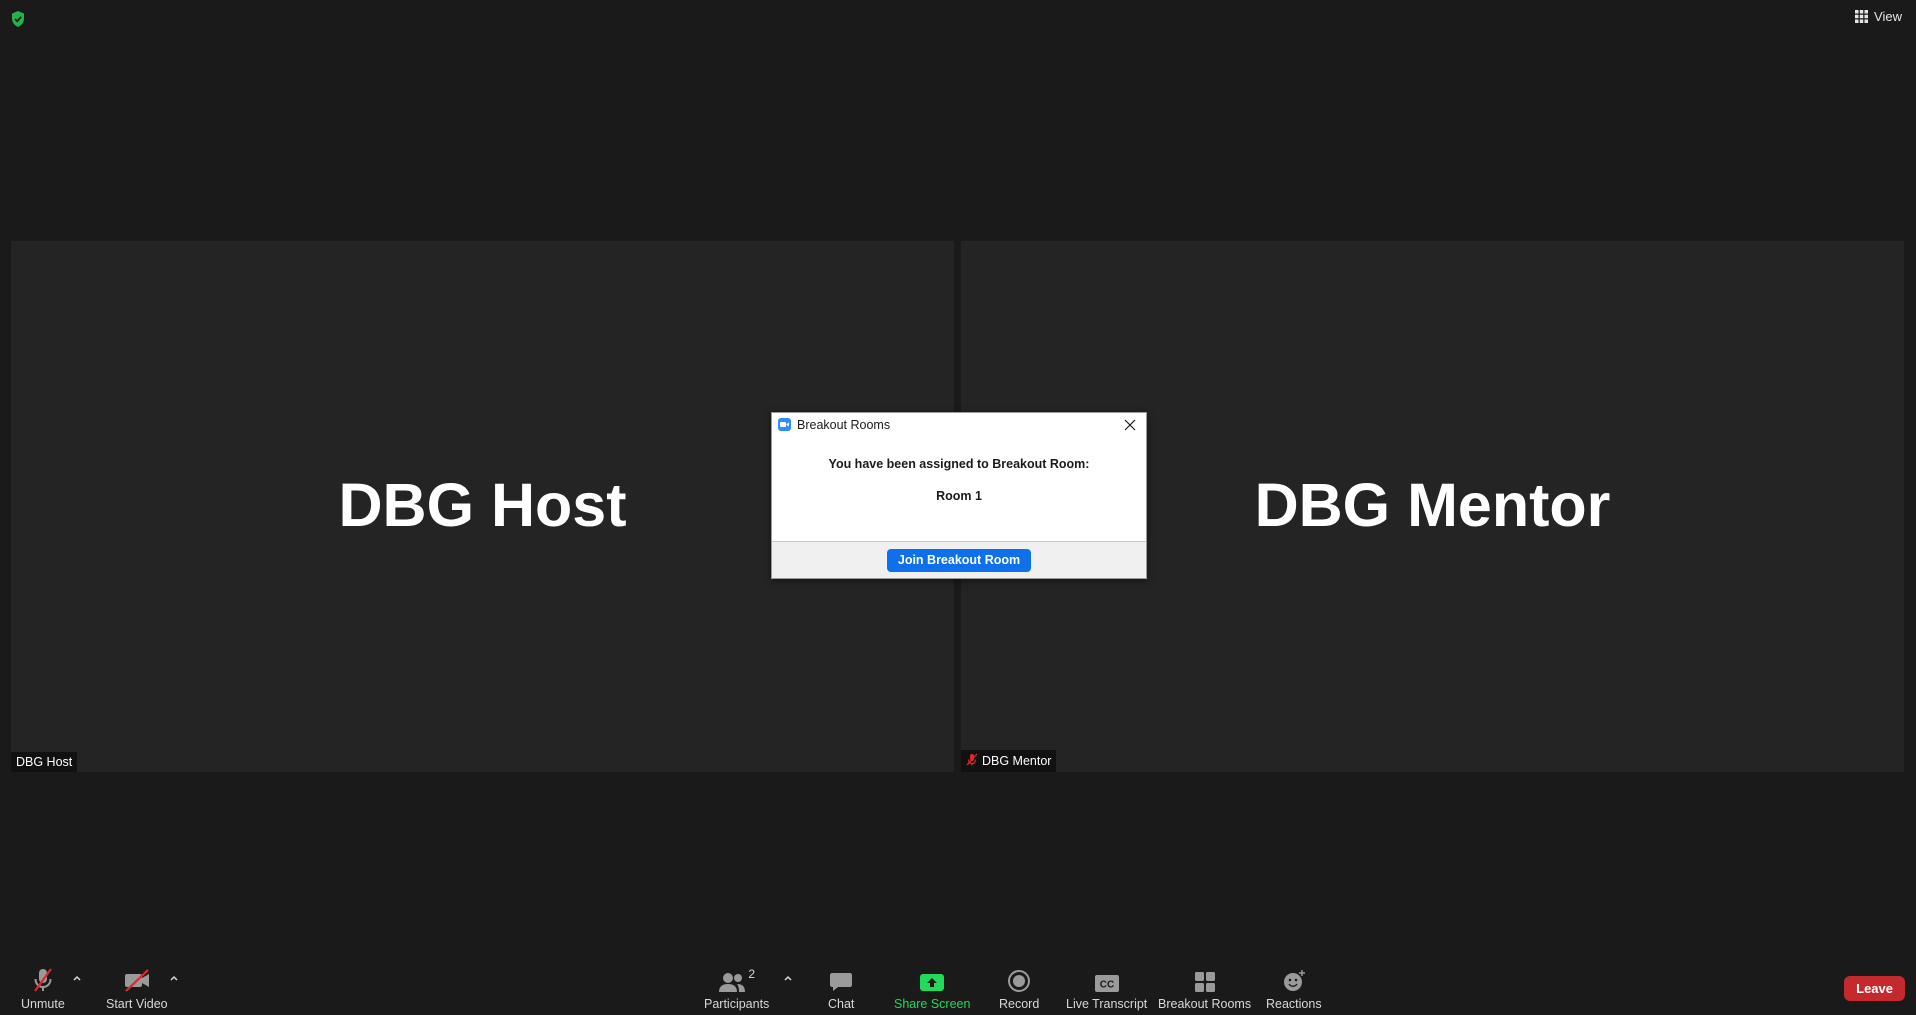 This screenshot has width=1916, height=1015. I want to click on participants-icon, so click(732, 982).